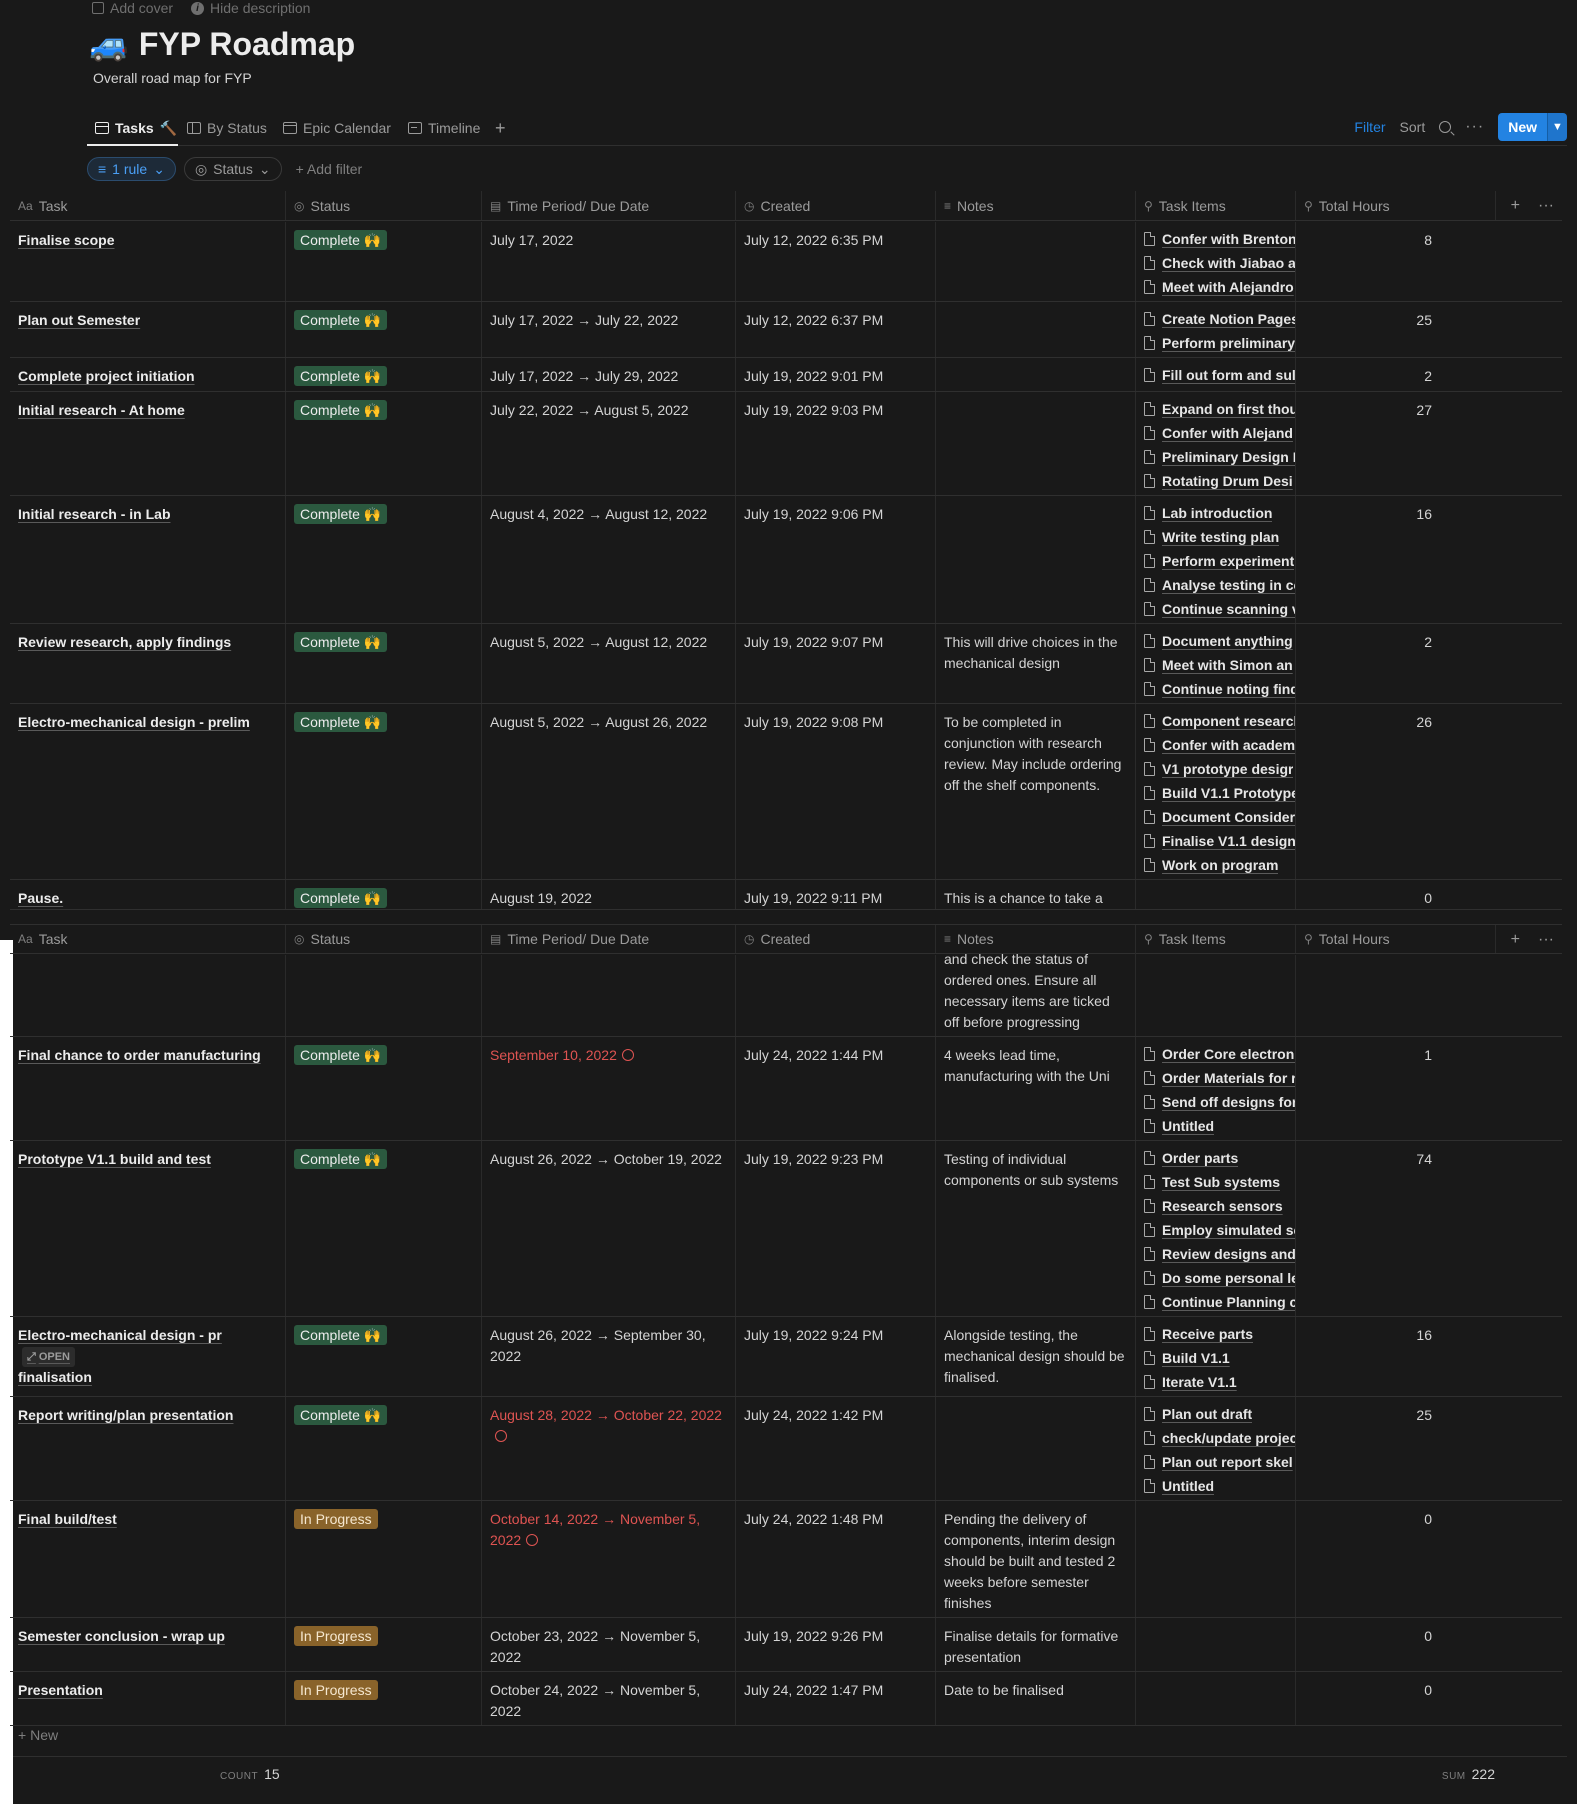 The height and width of the screenshot is (1804, 1577). Describe the element at coordinates (247, 44) in the screenshot. I see `page-title: FYP Roadmap` at that location.